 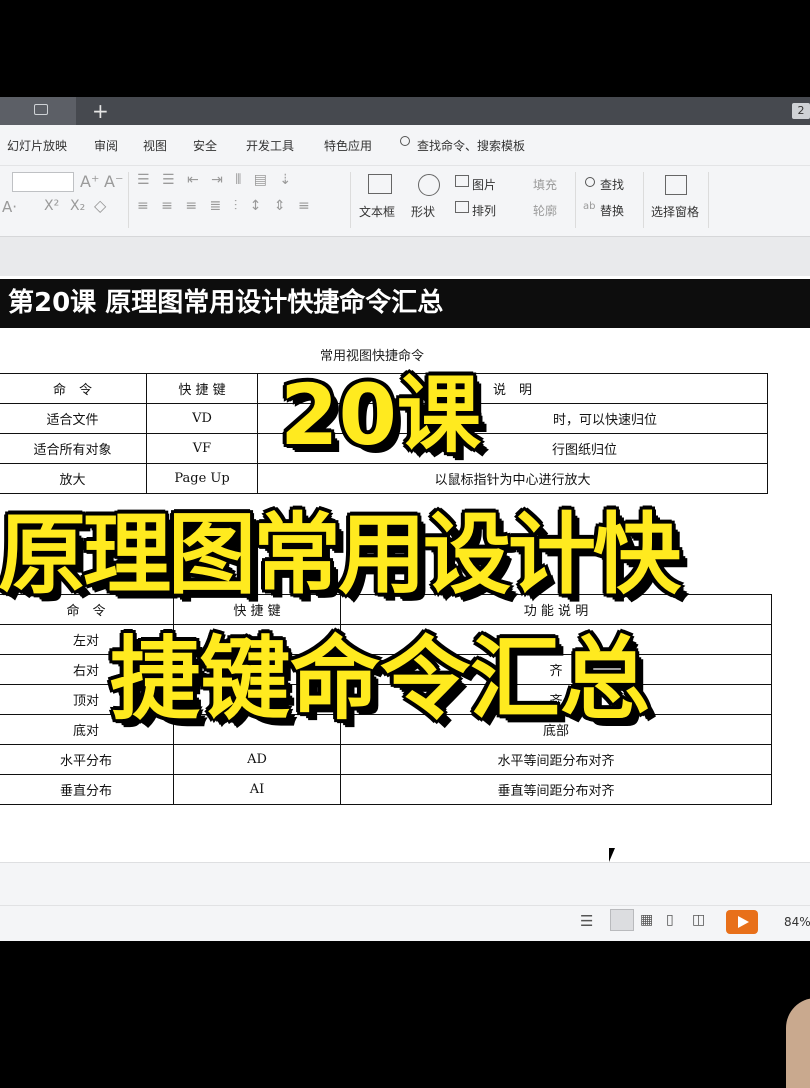 What do you see at coordinates (9, 207) in the screenshot?
I see `font-color-icon: A·` at bounding box center [9, 207].